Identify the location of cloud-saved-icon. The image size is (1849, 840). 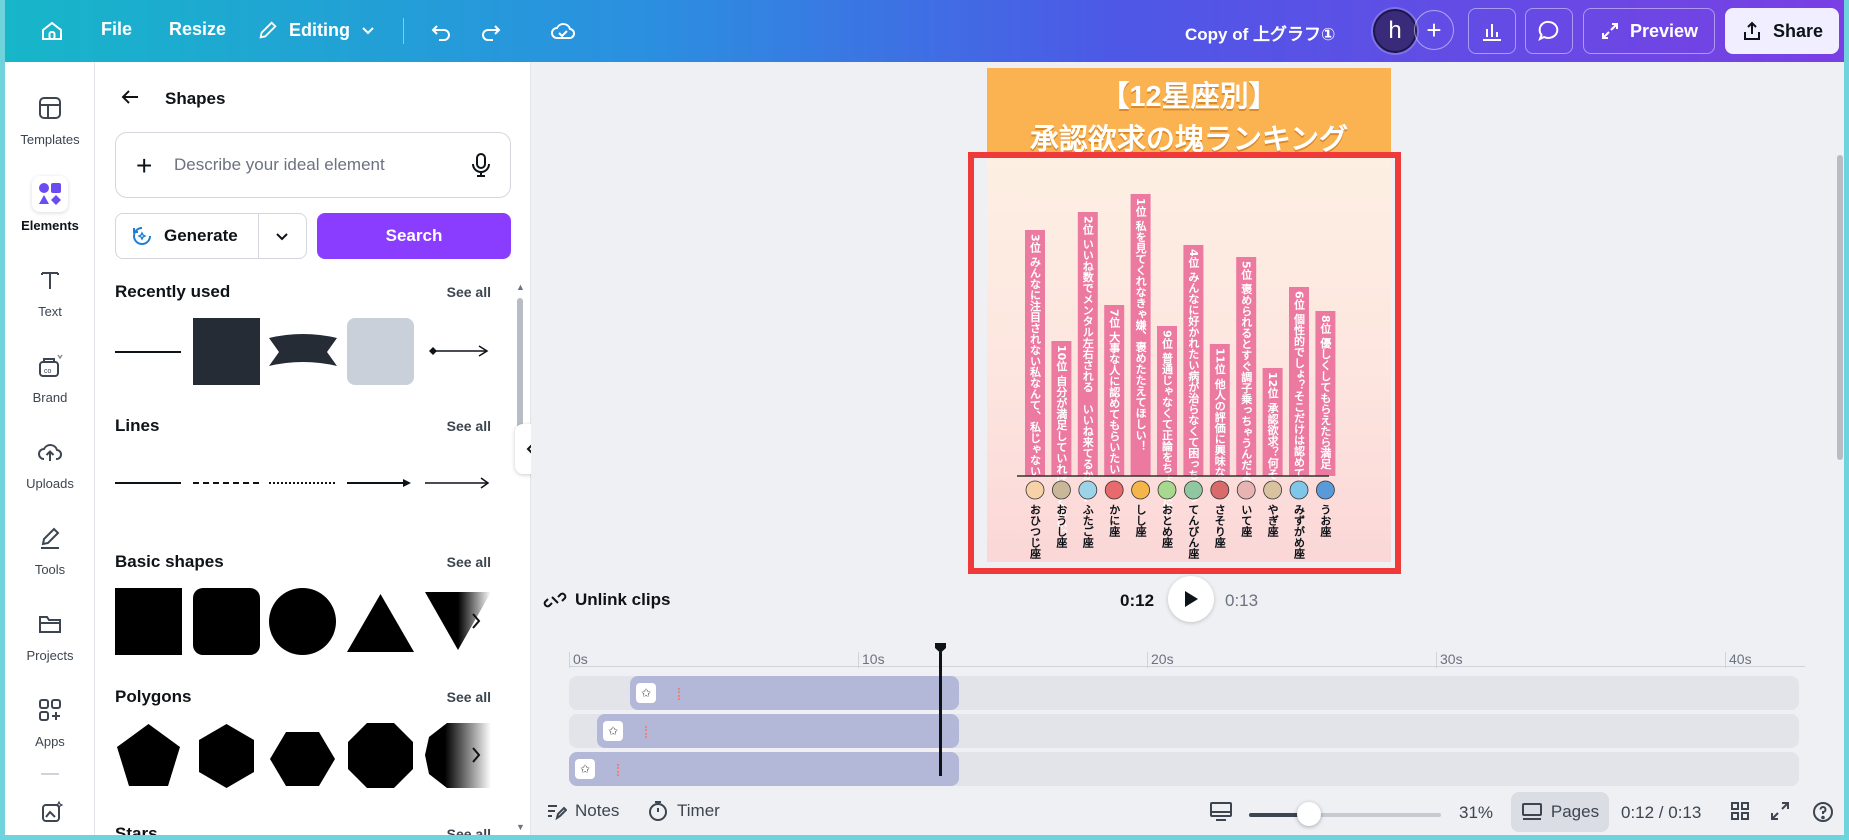
(563, 31).